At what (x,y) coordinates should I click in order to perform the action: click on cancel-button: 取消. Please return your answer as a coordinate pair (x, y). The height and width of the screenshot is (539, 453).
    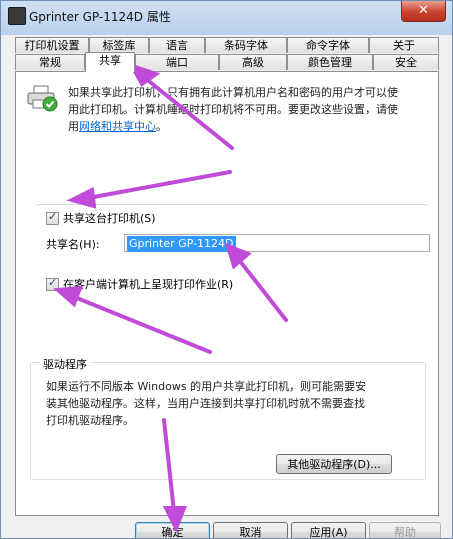
    Looking at the image, I should click on (250, 530).